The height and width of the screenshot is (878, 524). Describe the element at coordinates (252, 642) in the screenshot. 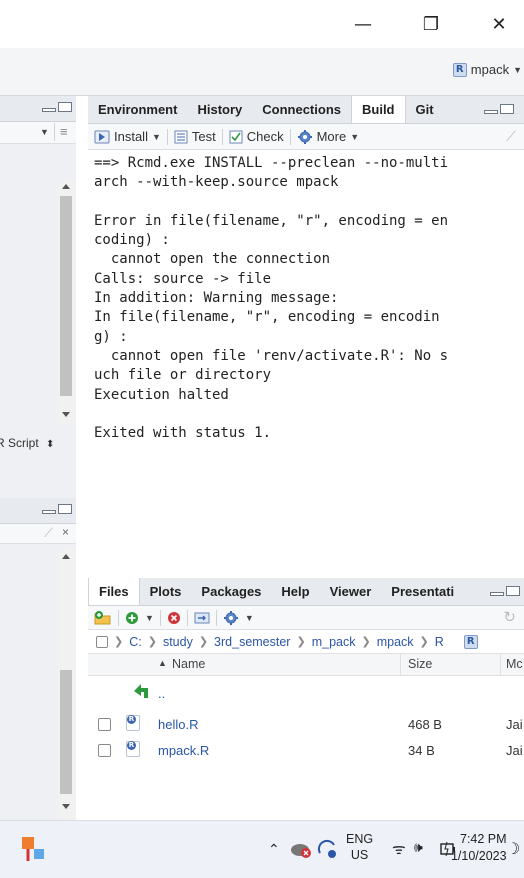

I see `breadcrumb-3rd-semester: 3rd_semester` at that location.